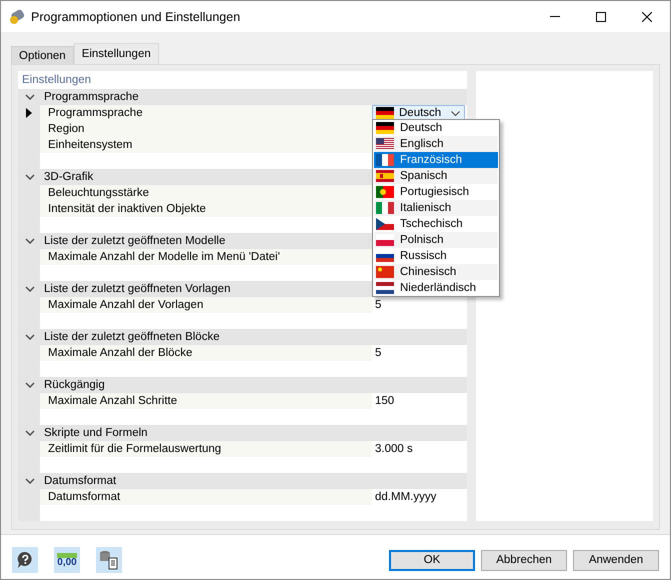 This screenshot has height=580, width=671. Describe the element at coordinates (616, 560) in the screenshot. I see `dialog-button: Anwenden` at that location.